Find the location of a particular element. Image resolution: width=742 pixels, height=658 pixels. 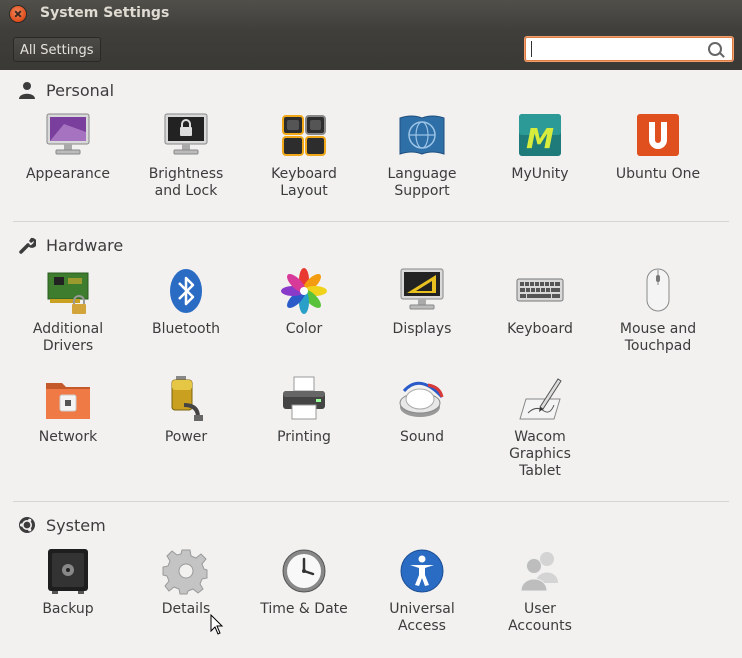

clock-icon is located at coordinates (304, 571).